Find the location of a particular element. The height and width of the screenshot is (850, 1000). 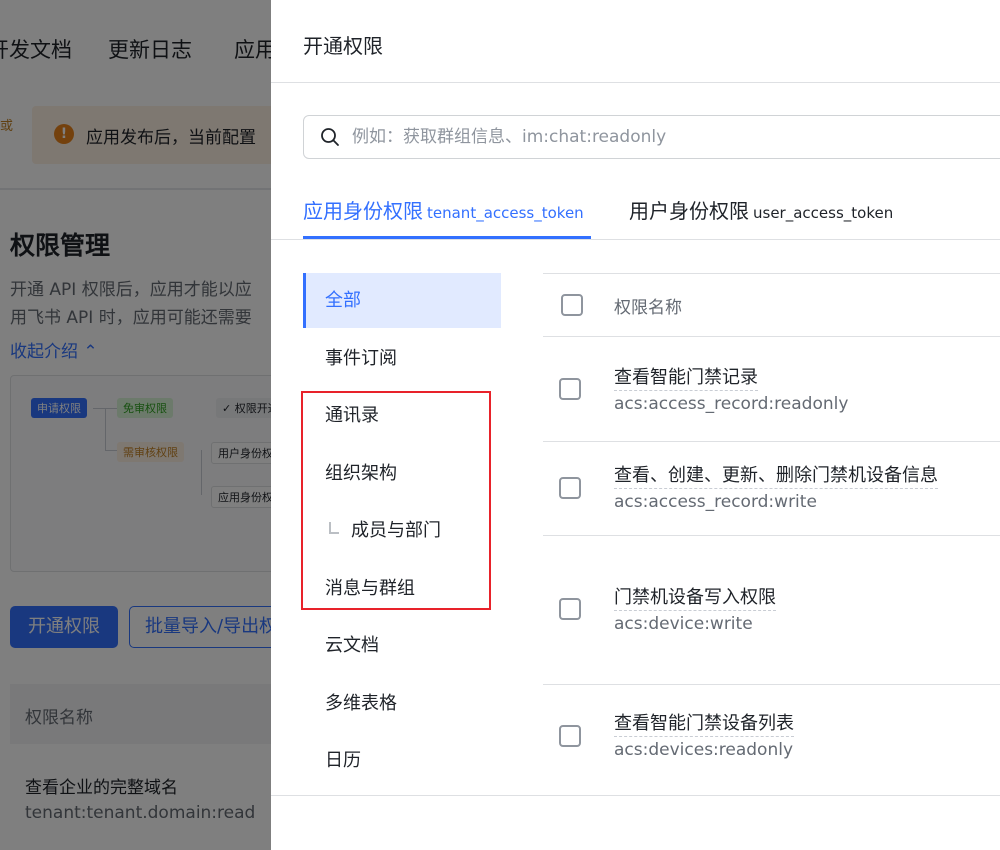

table-row: 查看智能门禁记录 acs:access_record:readonly is located at coordinates (771, 389).